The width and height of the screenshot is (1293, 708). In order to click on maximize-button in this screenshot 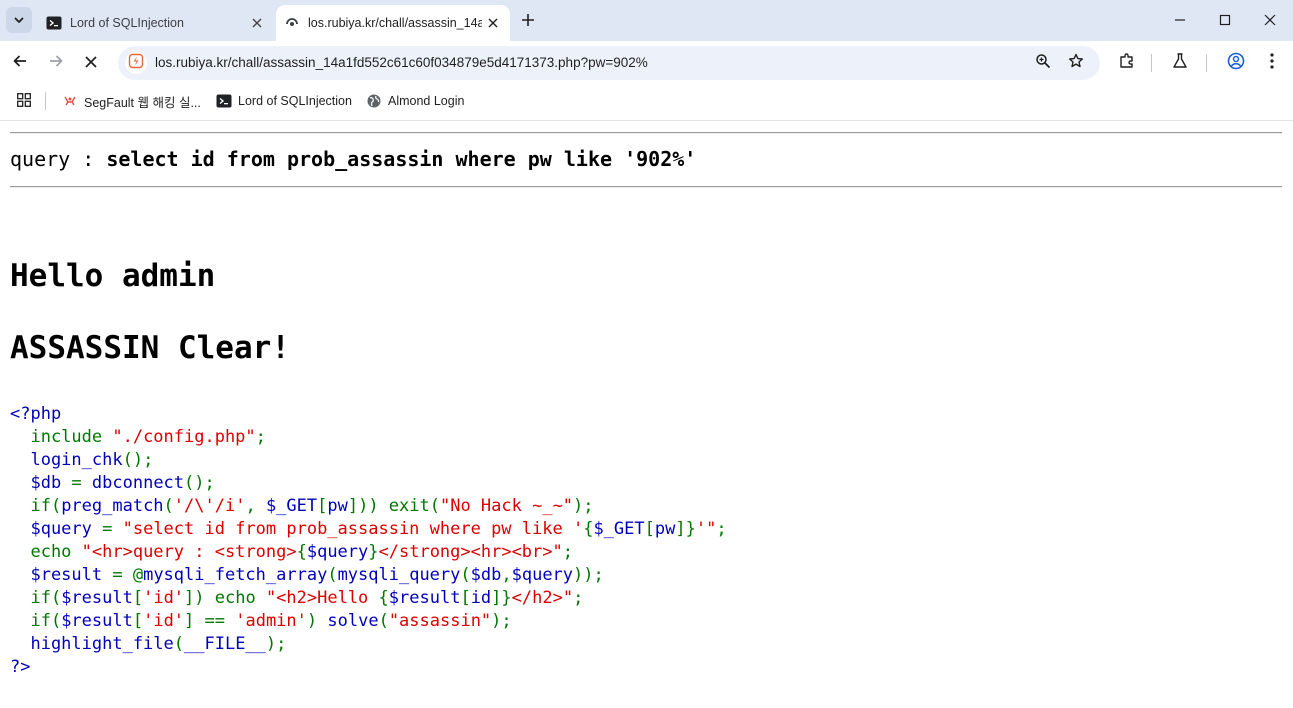, I will do `click(1225, 20)`.